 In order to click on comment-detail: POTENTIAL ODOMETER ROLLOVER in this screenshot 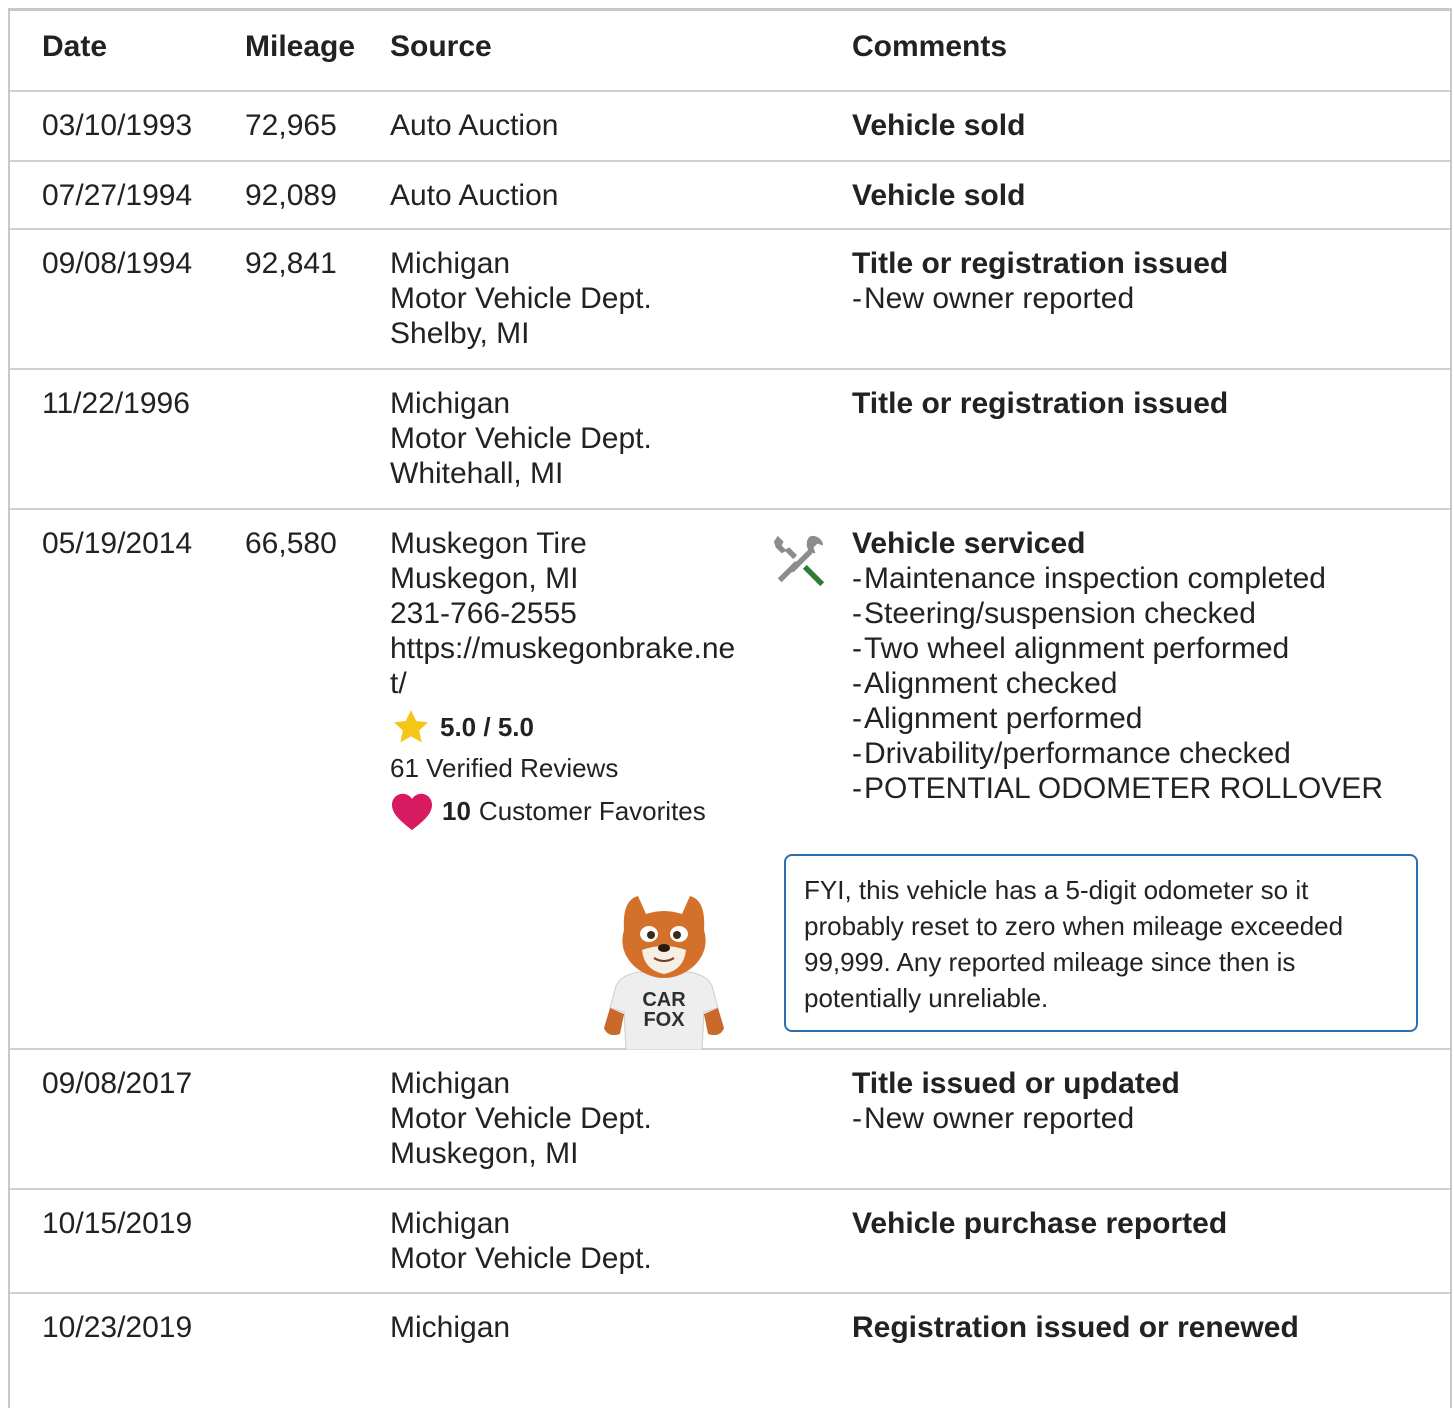, I will do `click(1142, 788)`.